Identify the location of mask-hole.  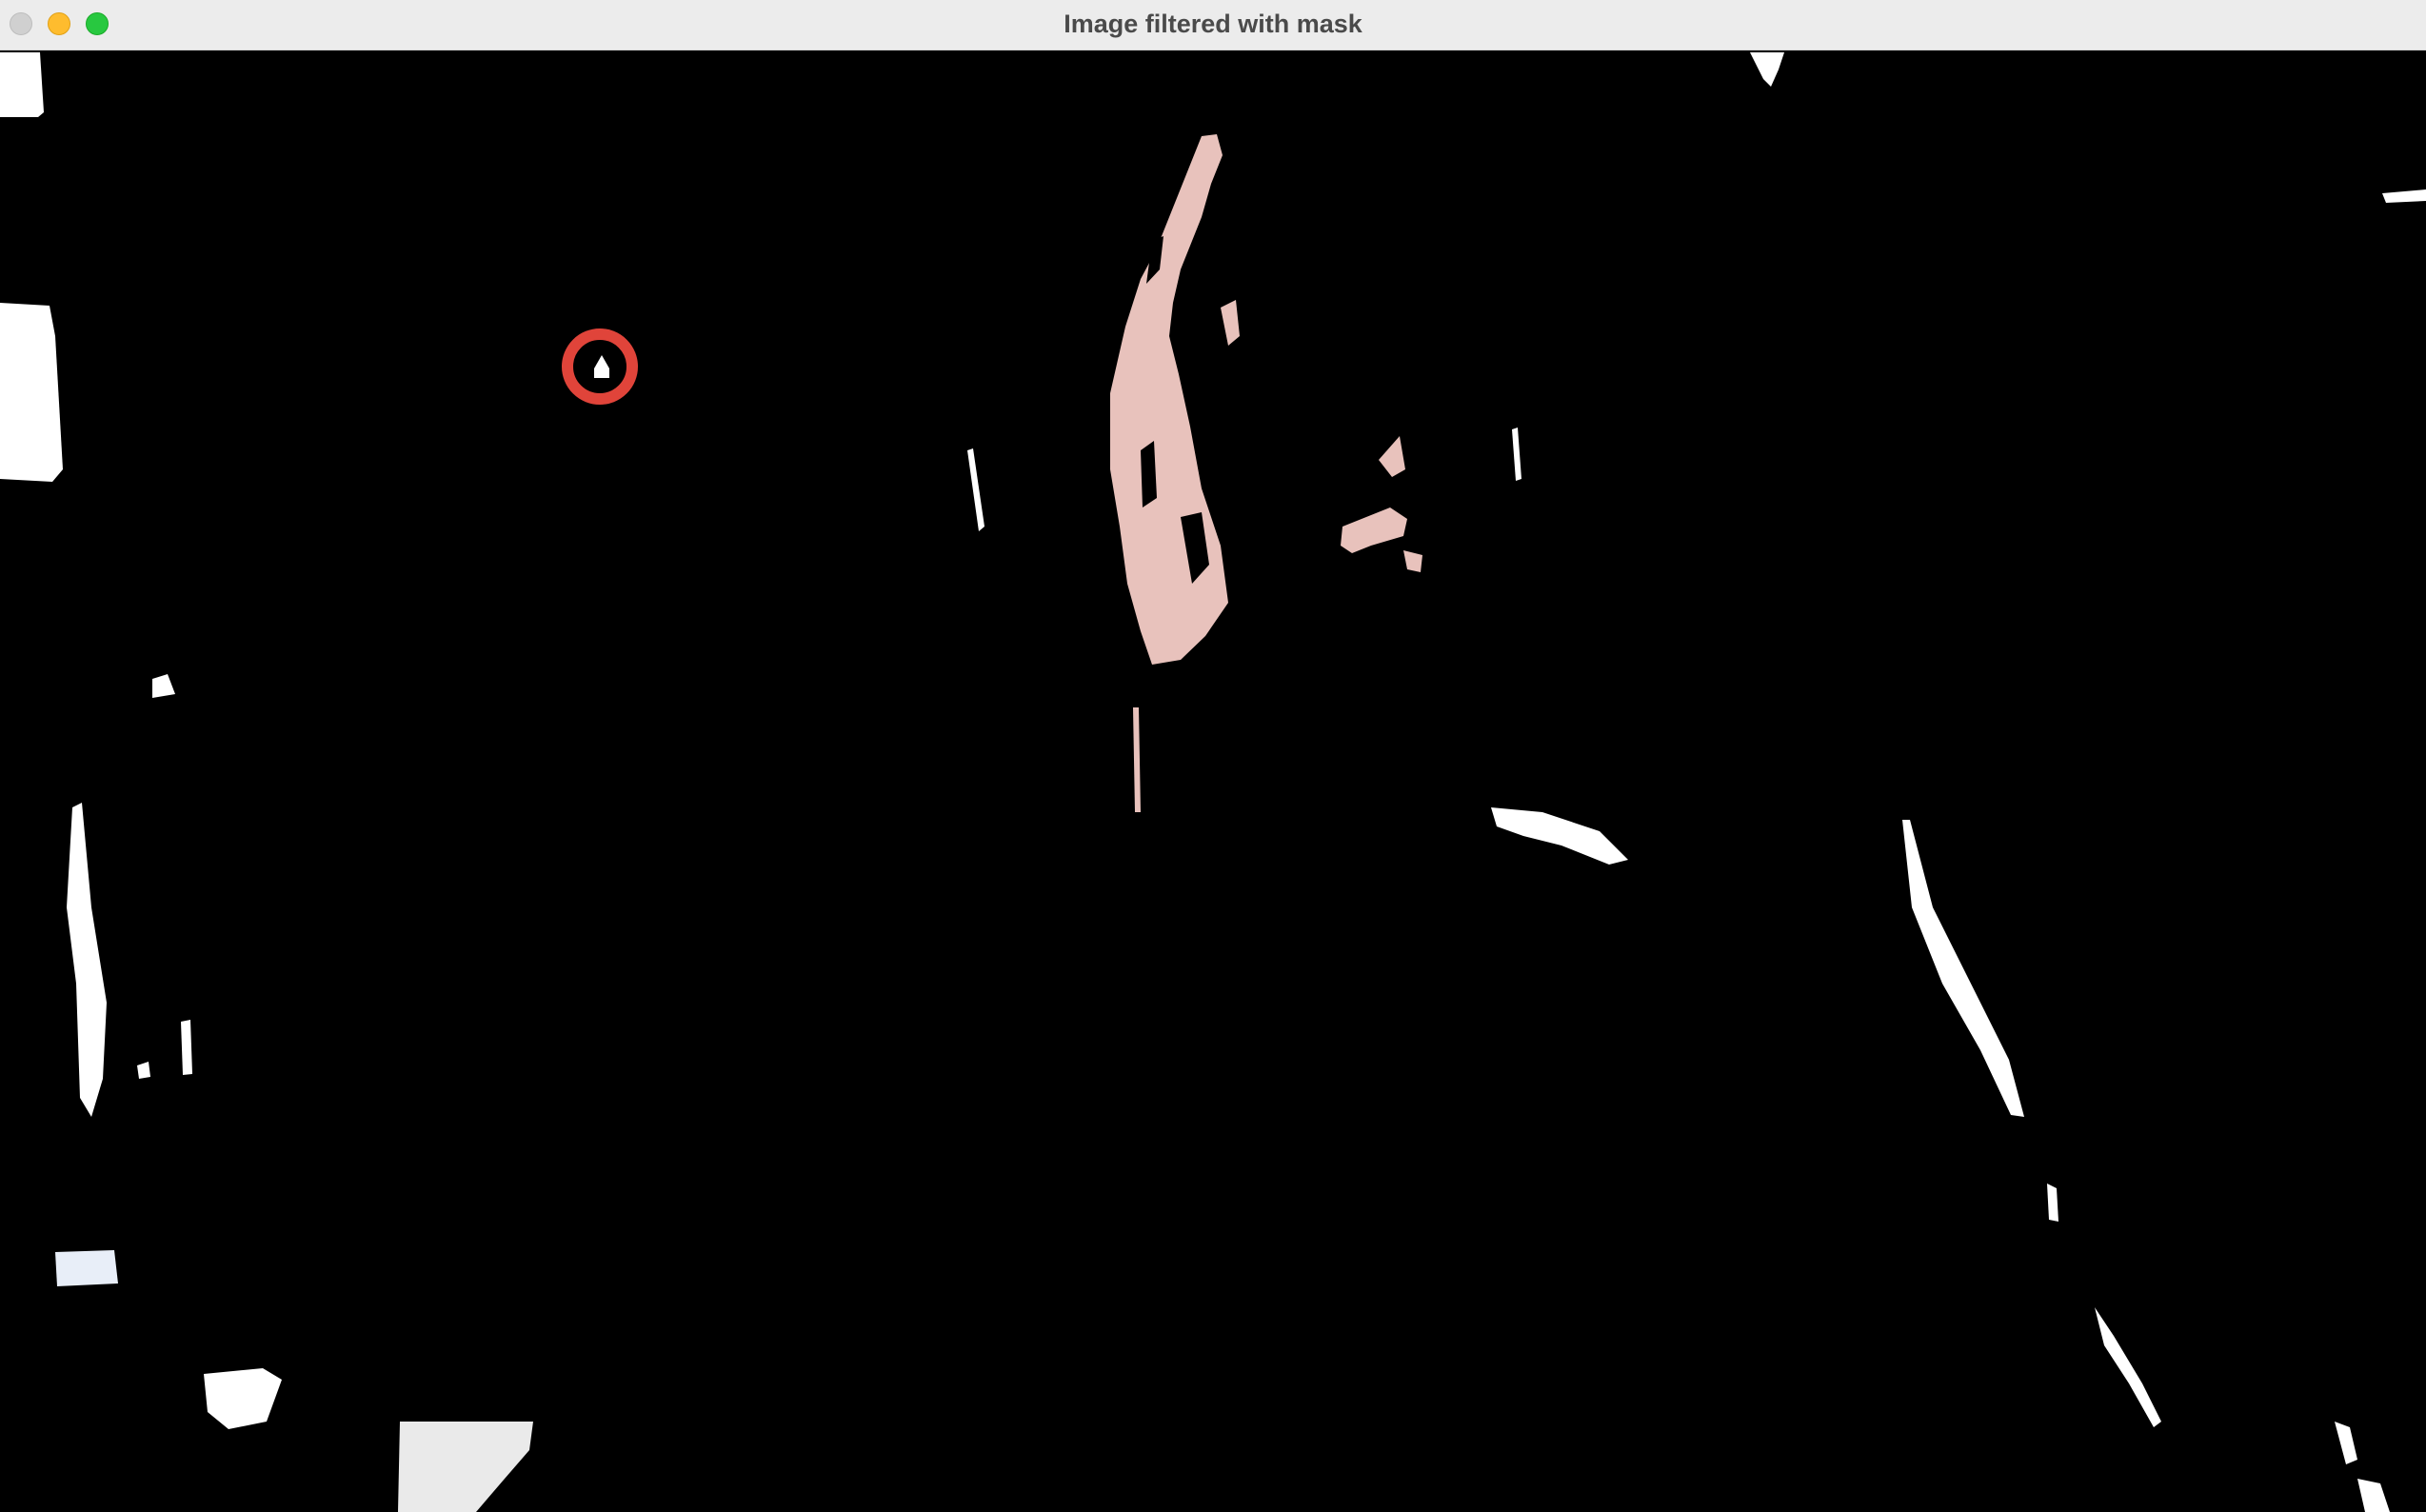
(1149, 474).